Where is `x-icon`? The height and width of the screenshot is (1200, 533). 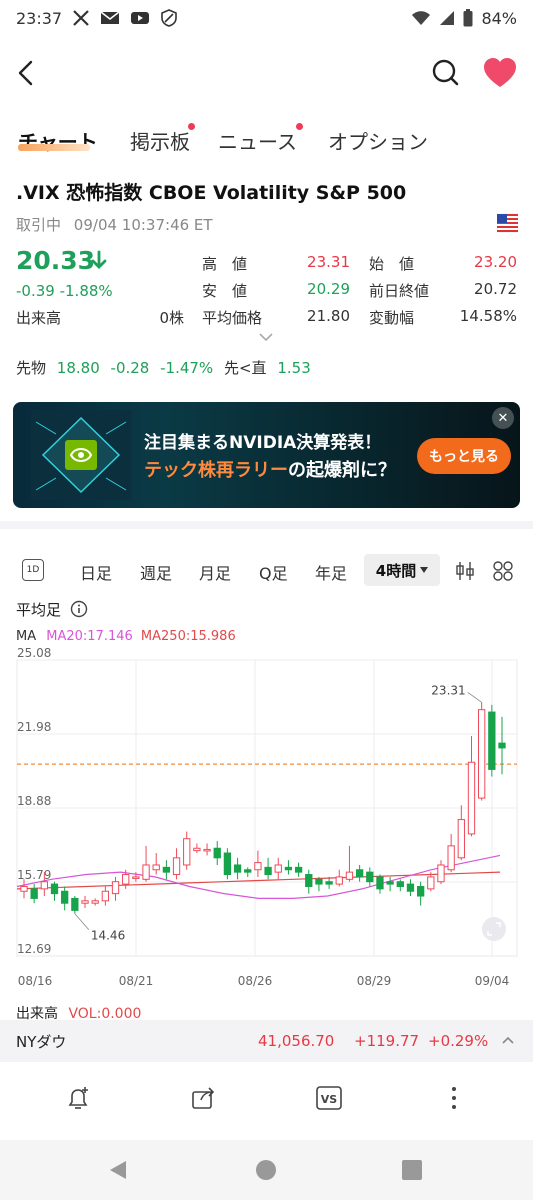 x-icon is located at coordinates (81, 18).